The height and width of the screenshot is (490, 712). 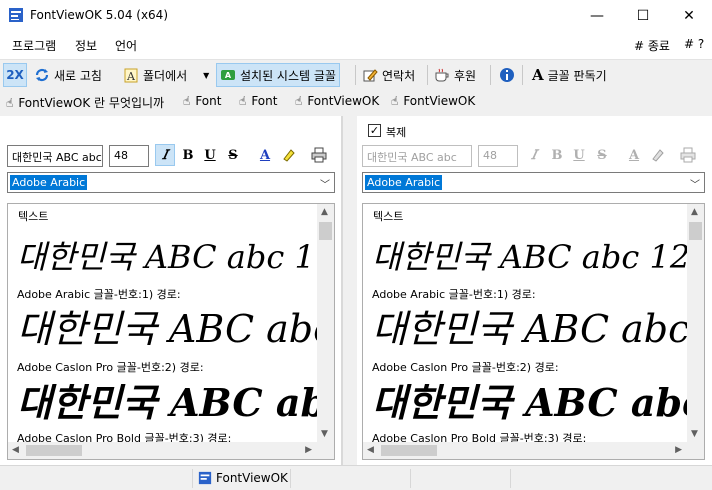 What do you see at coordinates (16, 15) in the screenshot?
I see `app-icon` at bounding box center [16, 15].